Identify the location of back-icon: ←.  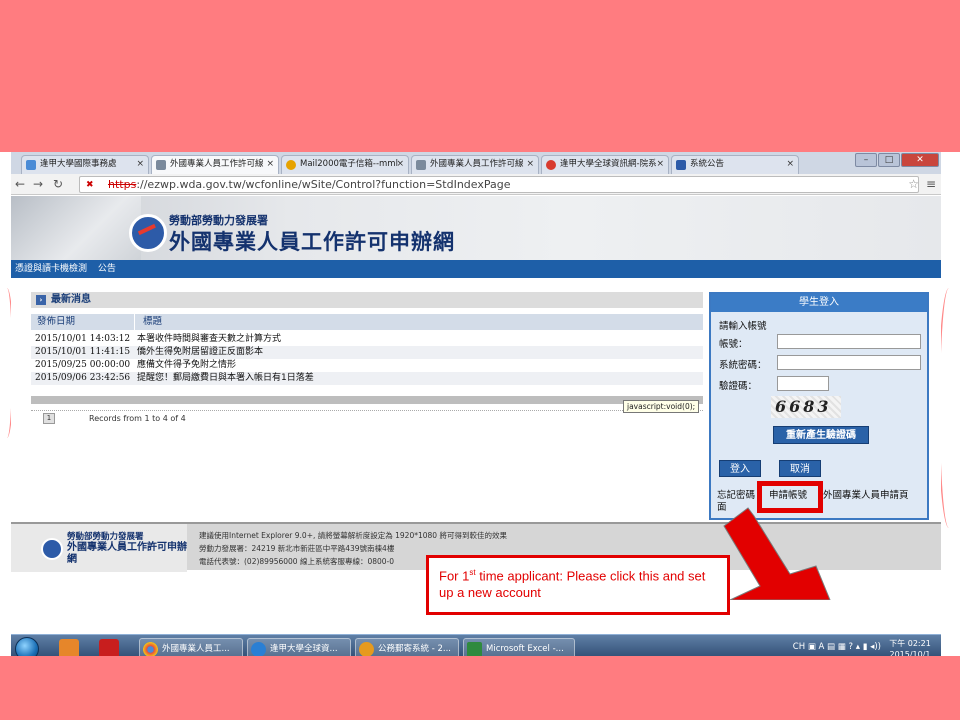
(20, 184).